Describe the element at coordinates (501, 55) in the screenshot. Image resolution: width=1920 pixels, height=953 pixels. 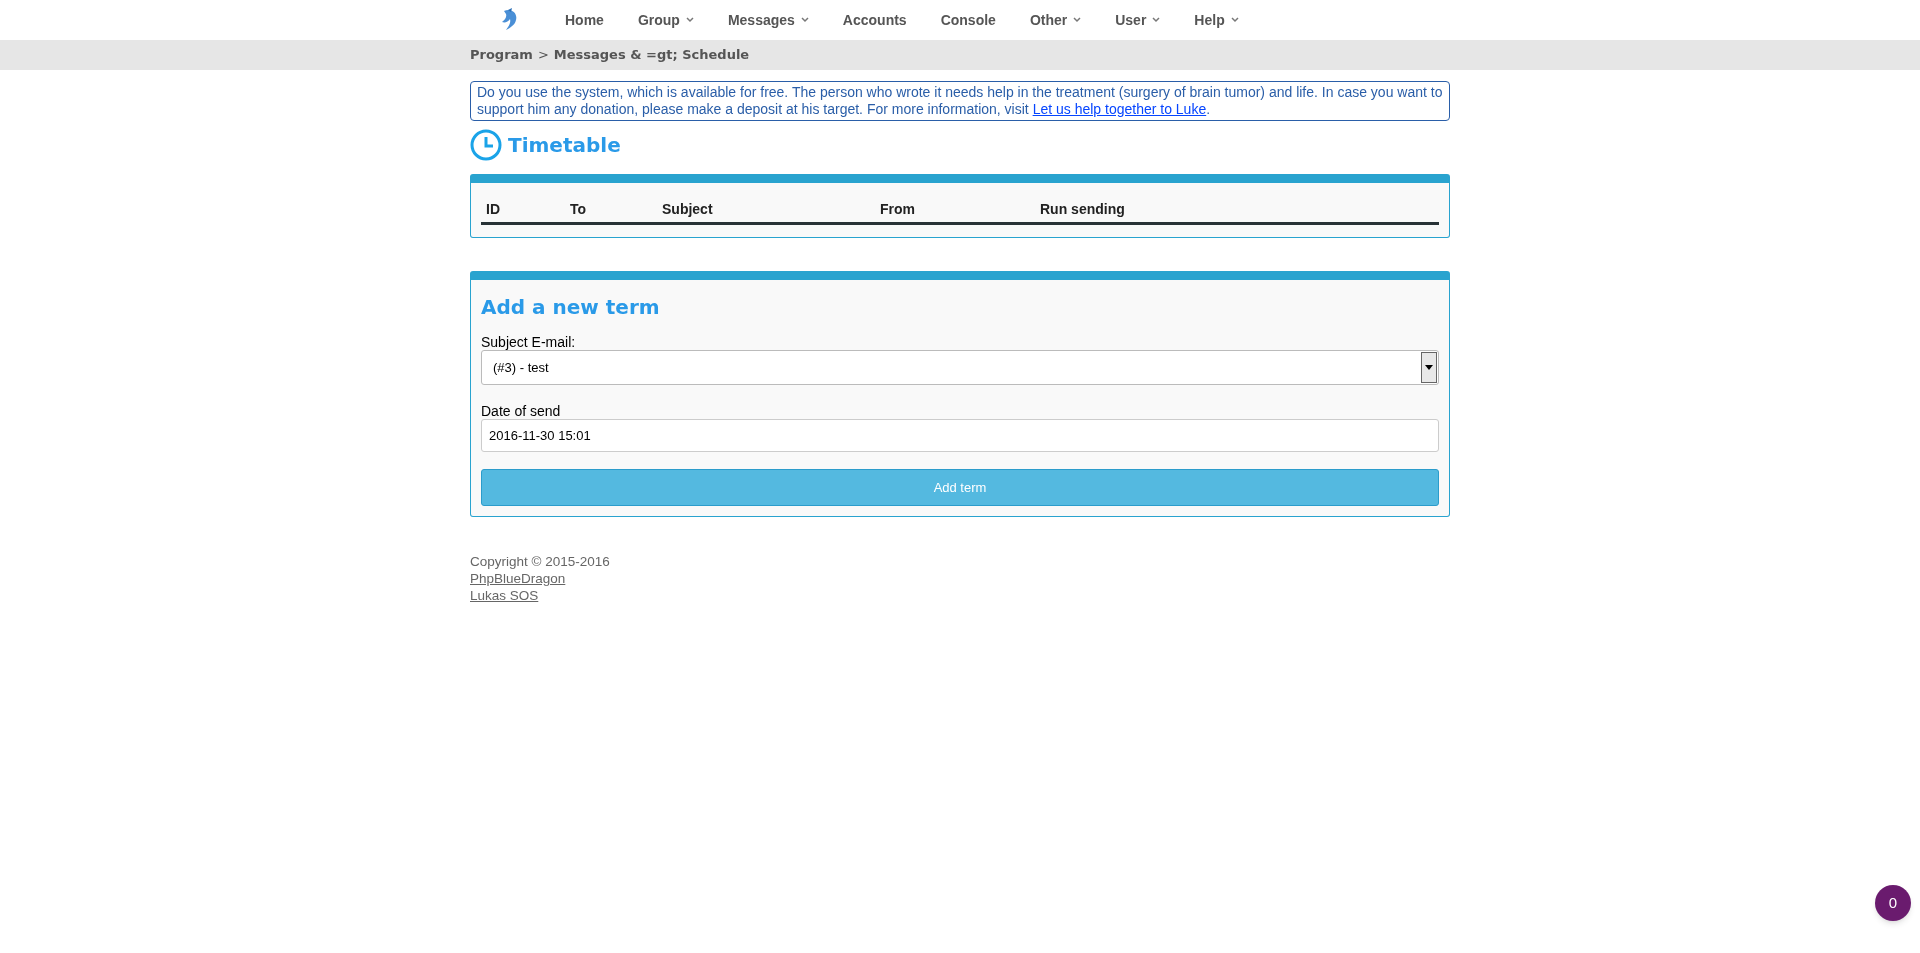
I see `breadcrumb-link: Program` at that location.